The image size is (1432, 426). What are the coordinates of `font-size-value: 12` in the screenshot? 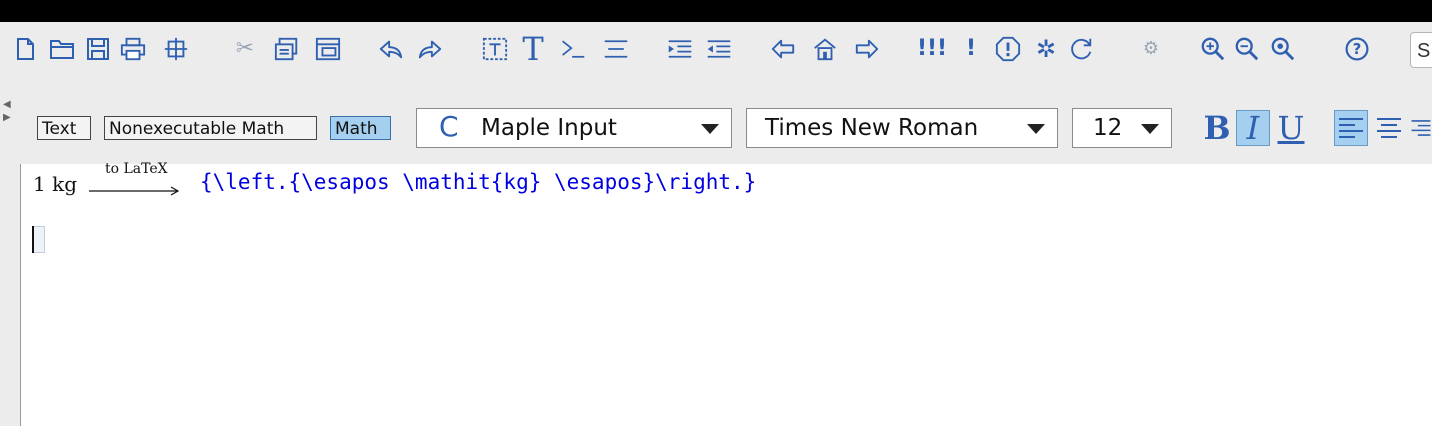 It's located at (1108, 128).